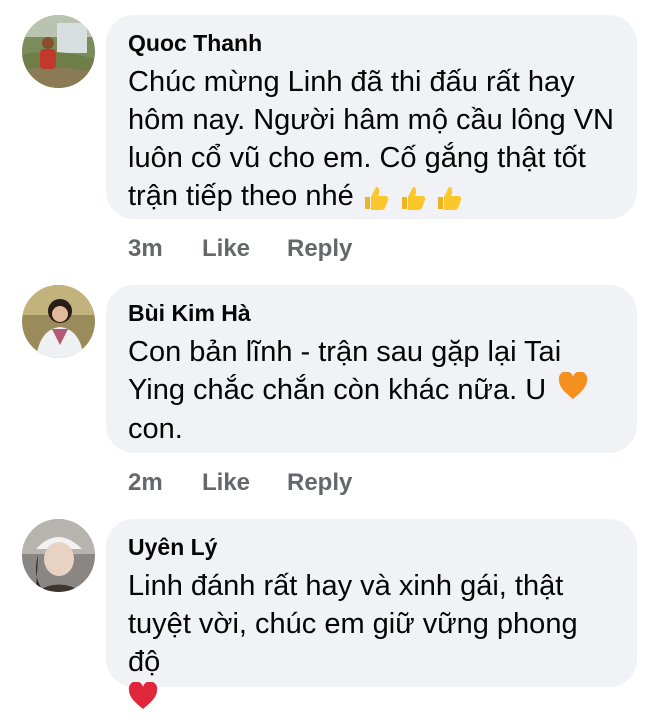 This screenshot has height=720, width=660. Describe the element at coordinates (371, 313) in the screenshot. I see `comment-author: Bùi Kim Hà` at that location.